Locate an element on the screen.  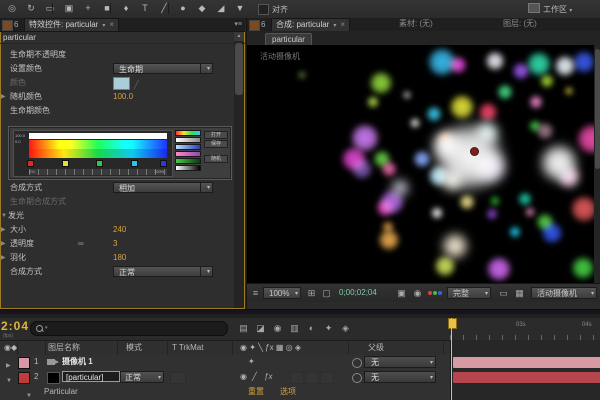
solo-switch-icon: ✦ is located at coordinates (251, 362).